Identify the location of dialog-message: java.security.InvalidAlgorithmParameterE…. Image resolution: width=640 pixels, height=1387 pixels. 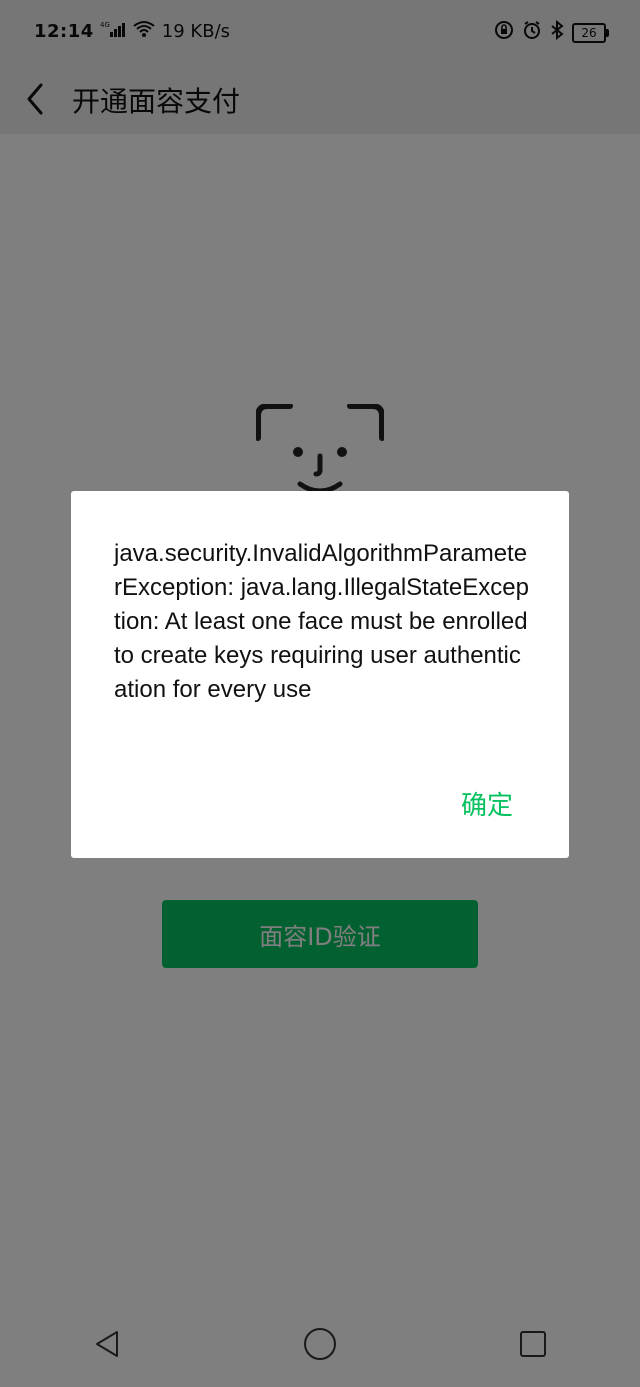
(321, 621).